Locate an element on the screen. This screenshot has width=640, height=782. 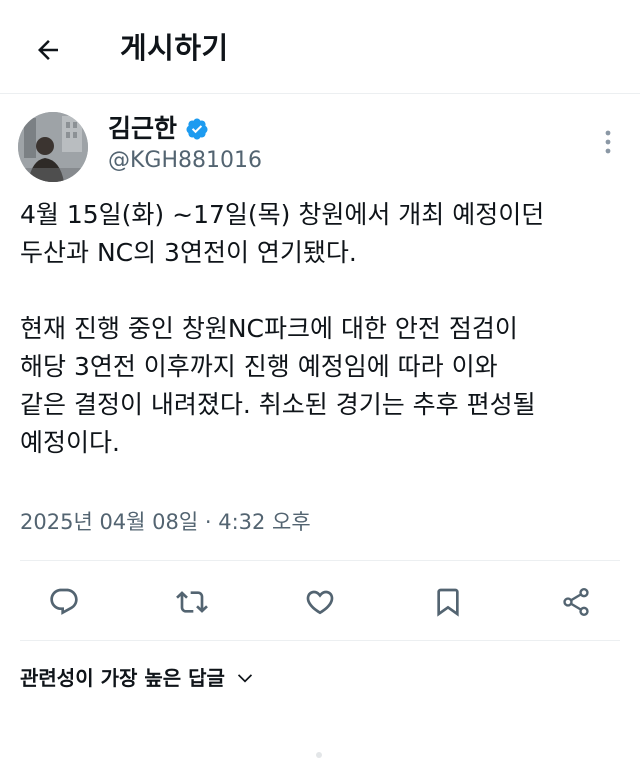
reply-icon is located at coordinates (64, 601).